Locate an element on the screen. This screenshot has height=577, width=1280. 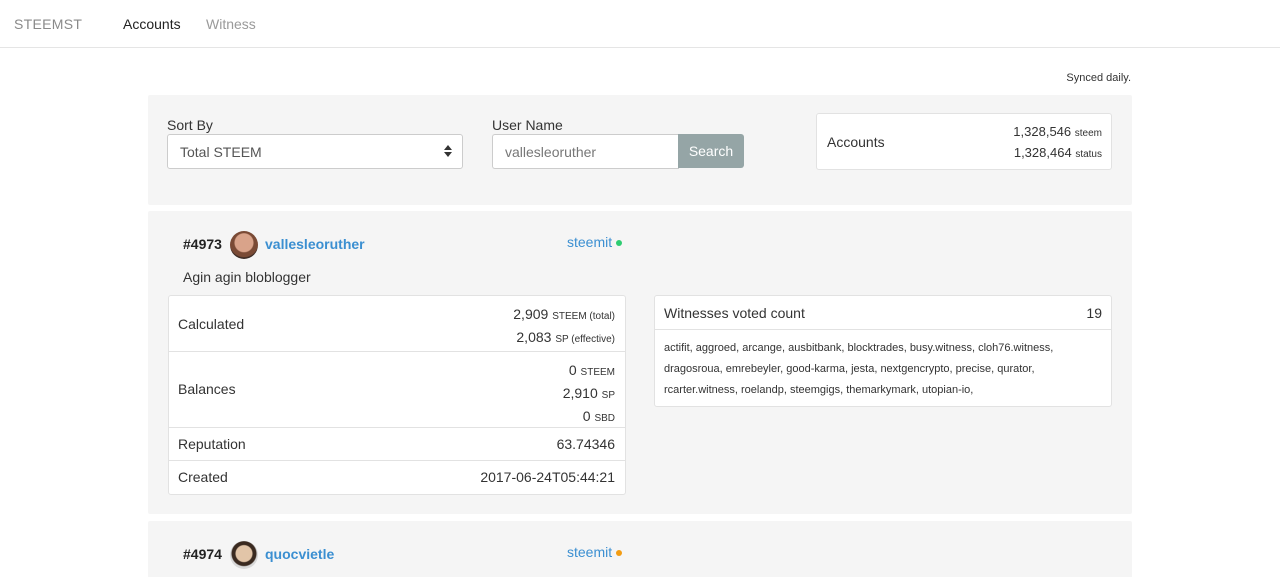
user-name-label: User Name is located at coordinates (527, 125).